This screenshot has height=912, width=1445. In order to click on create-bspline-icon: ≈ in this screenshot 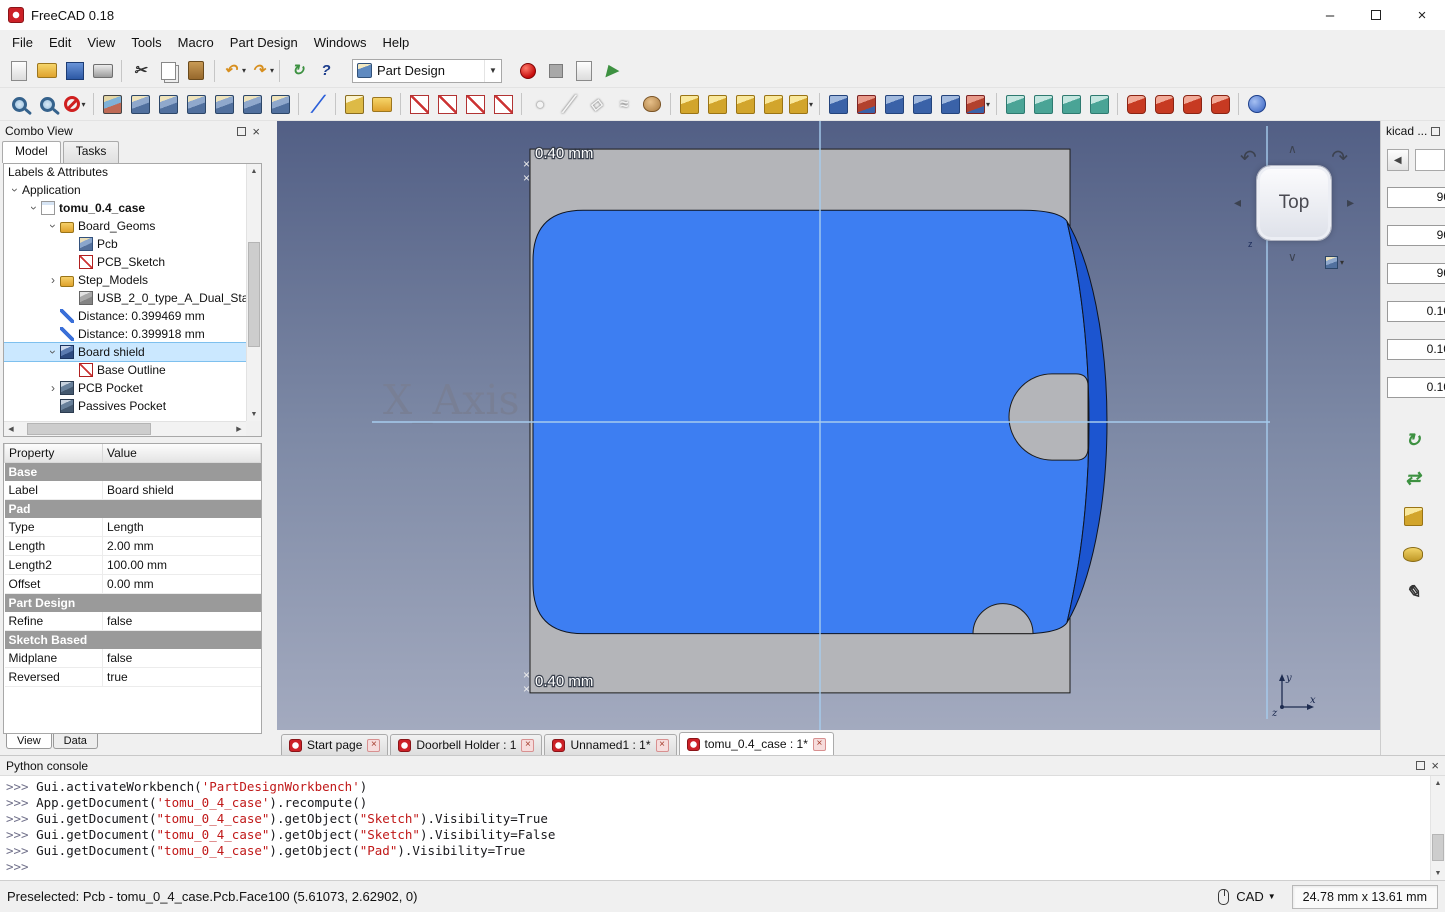, I will do `click(624, 104)`.